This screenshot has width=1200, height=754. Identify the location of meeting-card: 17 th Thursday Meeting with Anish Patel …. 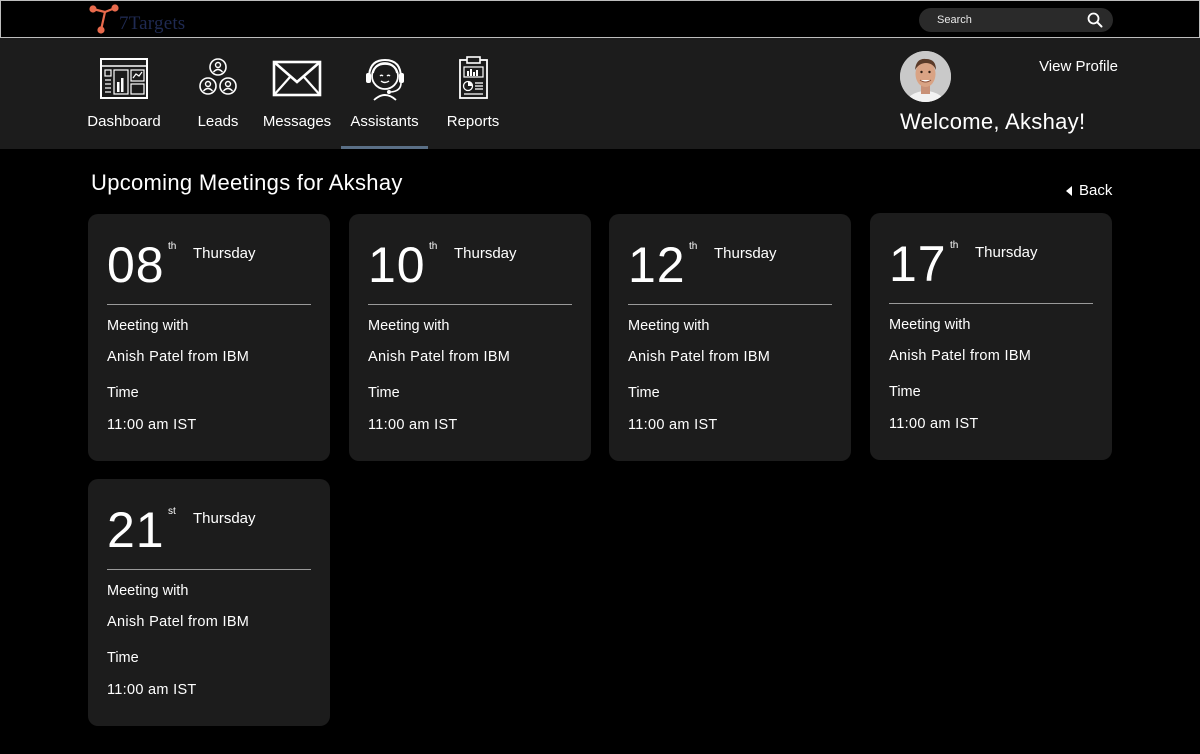
(991, 336).